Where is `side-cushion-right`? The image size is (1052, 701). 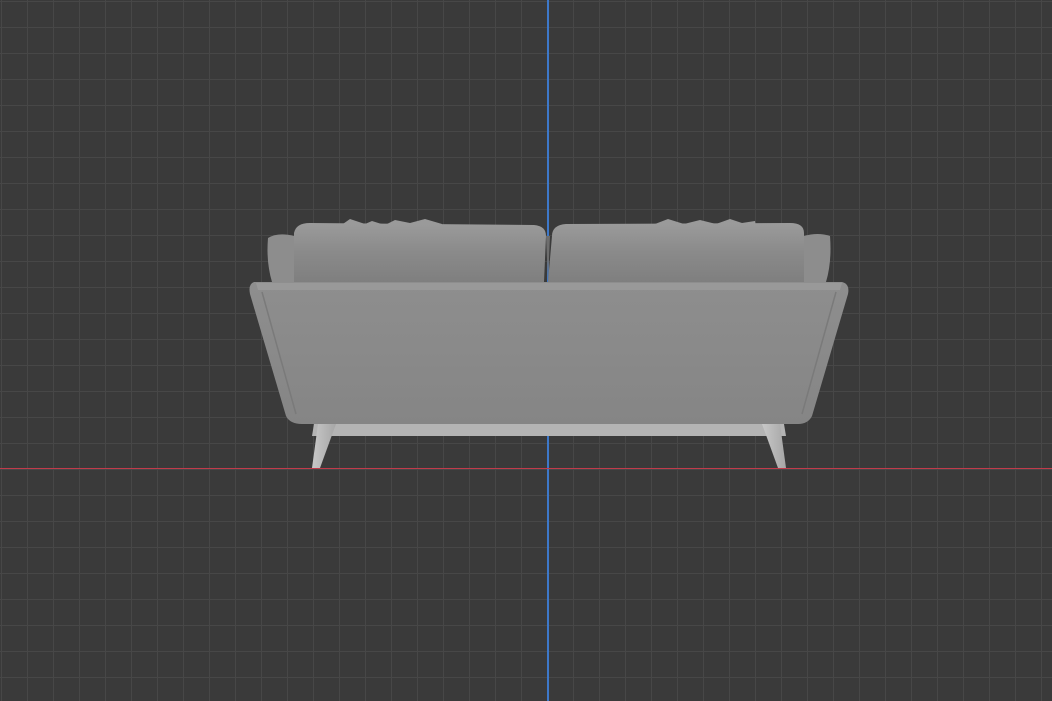 side-cushion-right is located at coordinates (816, 258).